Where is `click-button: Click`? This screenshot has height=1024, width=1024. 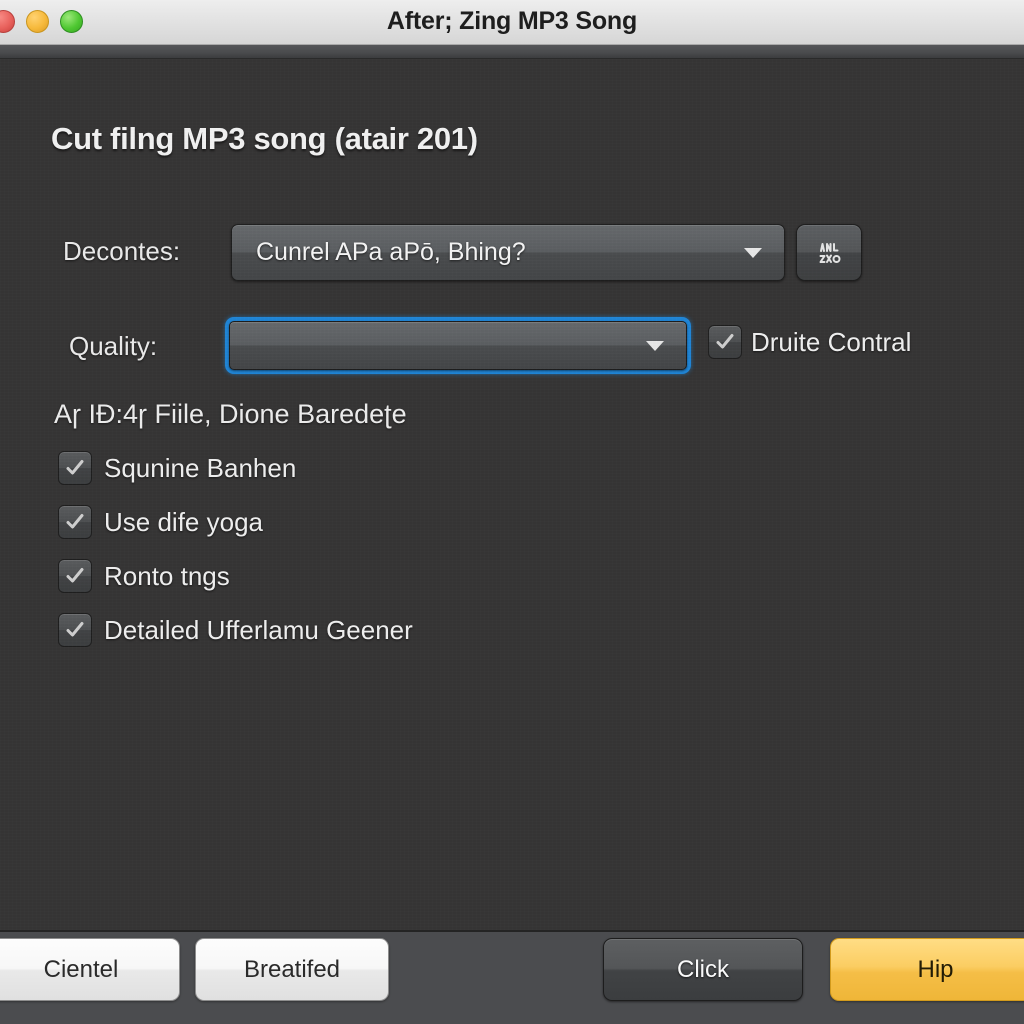
click-button: Click is located at coordinates (703, 969).